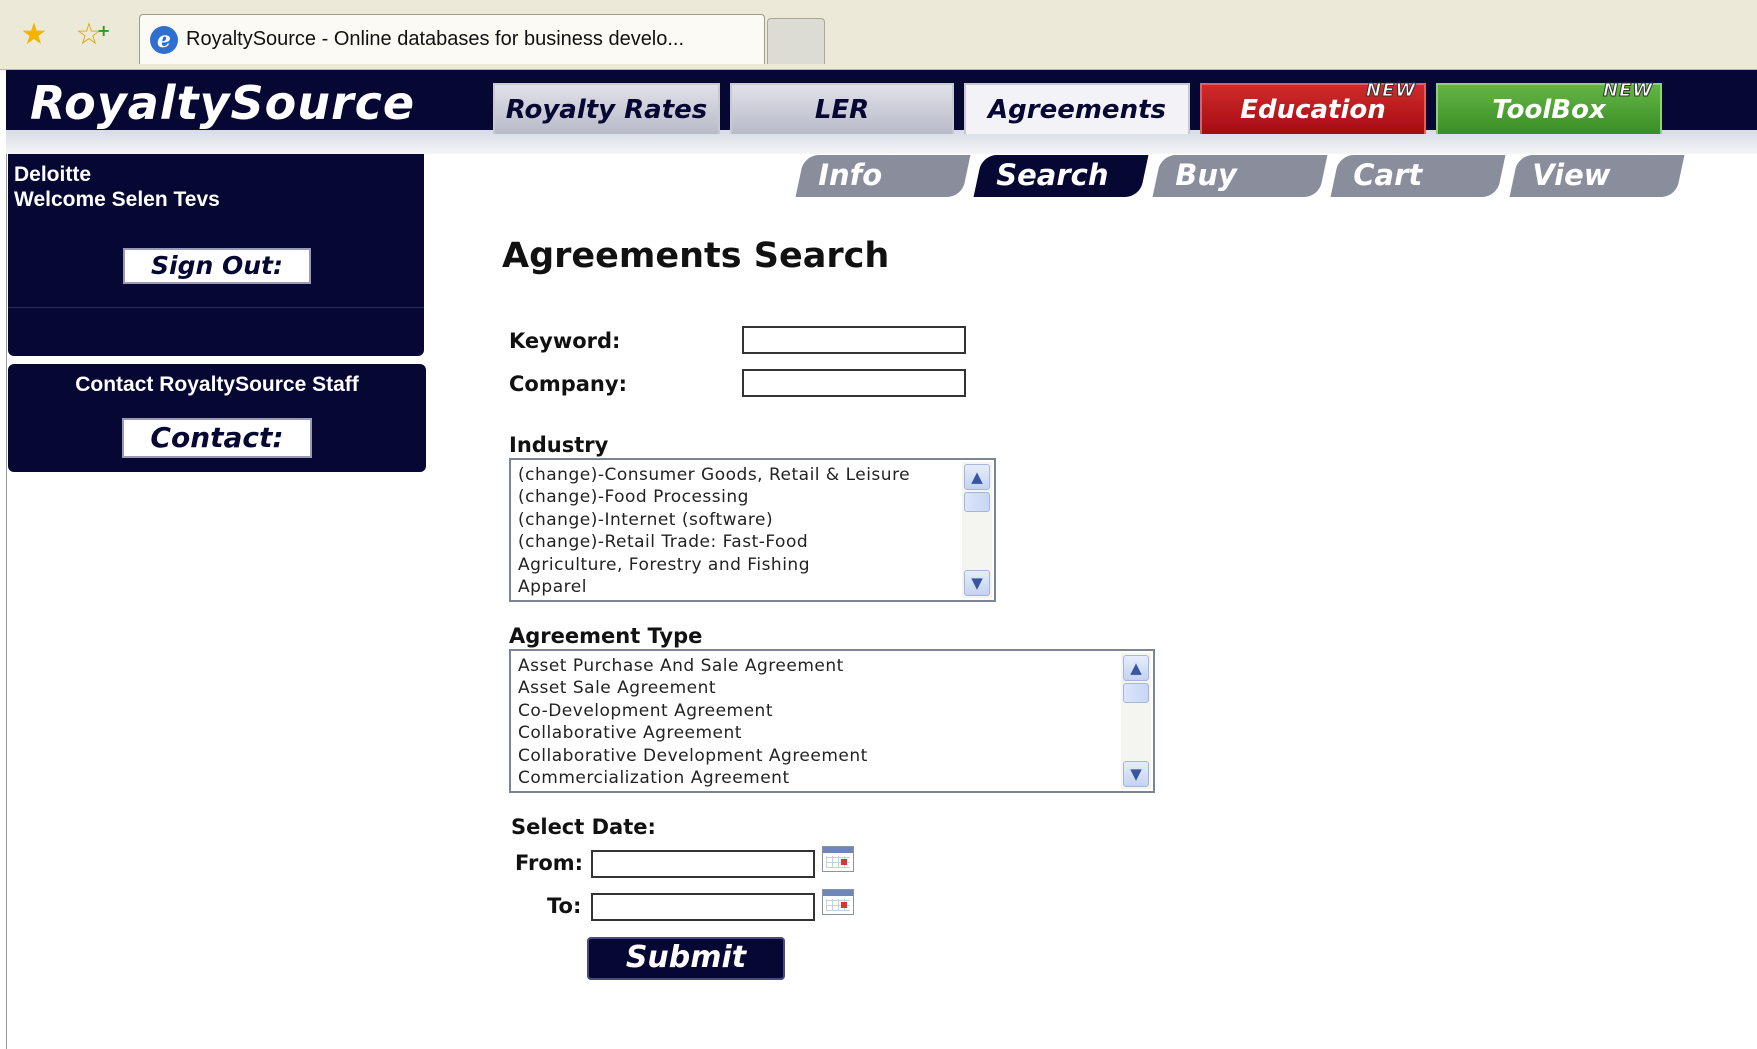 The width and height of the screenshot is (1757, 1049). Describe the element at coordinates (1206, 175) in the screenshot. I see `subtab-buy-label: Buy` at that location.